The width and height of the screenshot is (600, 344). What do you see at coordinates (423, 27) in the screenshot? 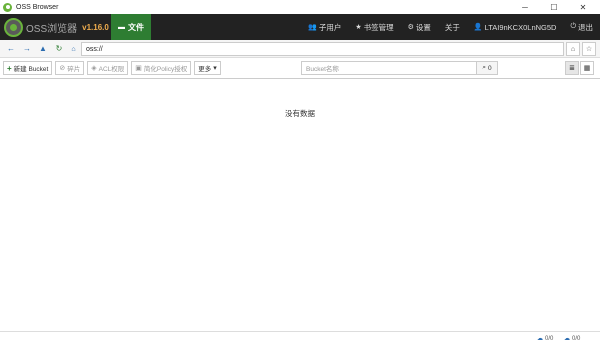
I see `nav-settings-label: 设置` at bounding box center [423, 27].